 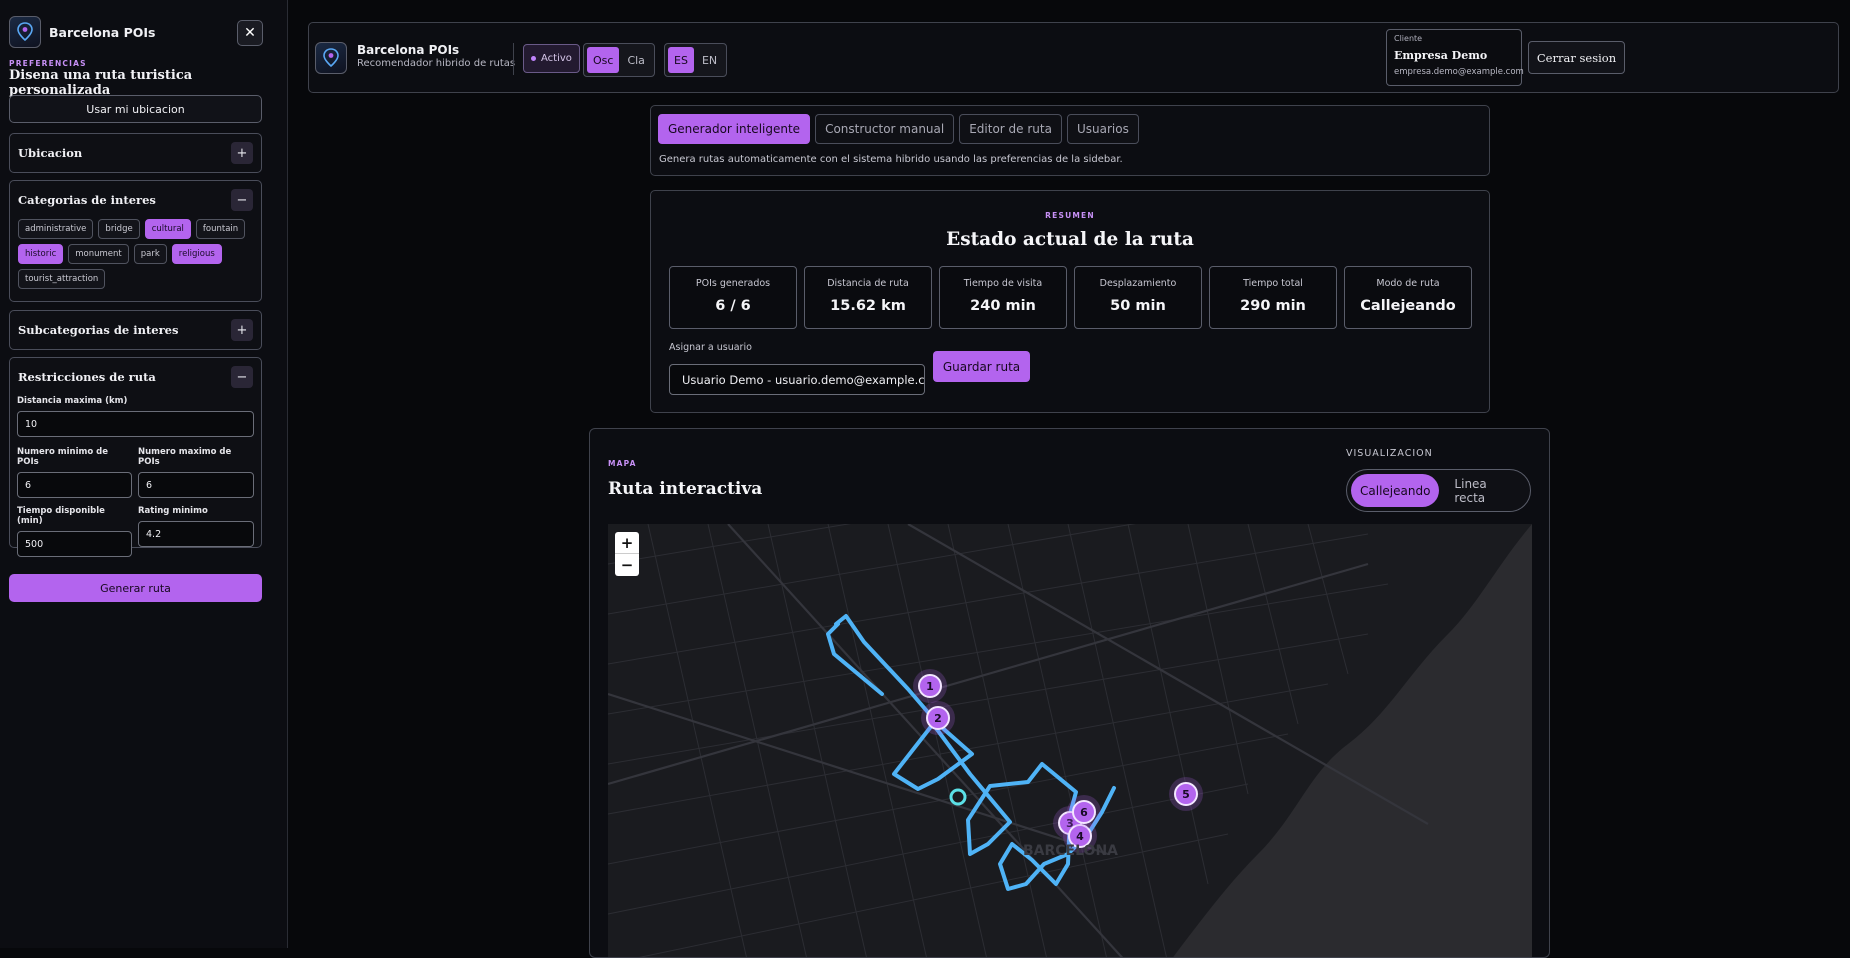 What do you see at coordinates (1389, 453) in the screenshot?
I see `visualization-label: VISUALIZACION` at bounding box center [1389, 453].